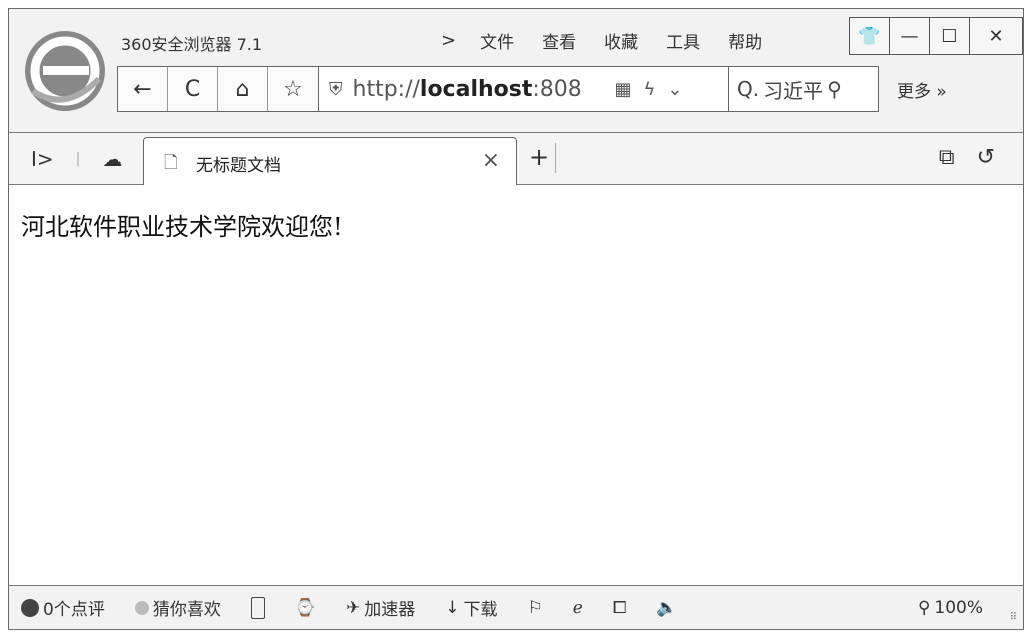 The height and width of the screenshot is (635, 1030). Describe the element at coordinates (745, 40) in the screenshot. I see `menu-item-help: 帮助` at that location.